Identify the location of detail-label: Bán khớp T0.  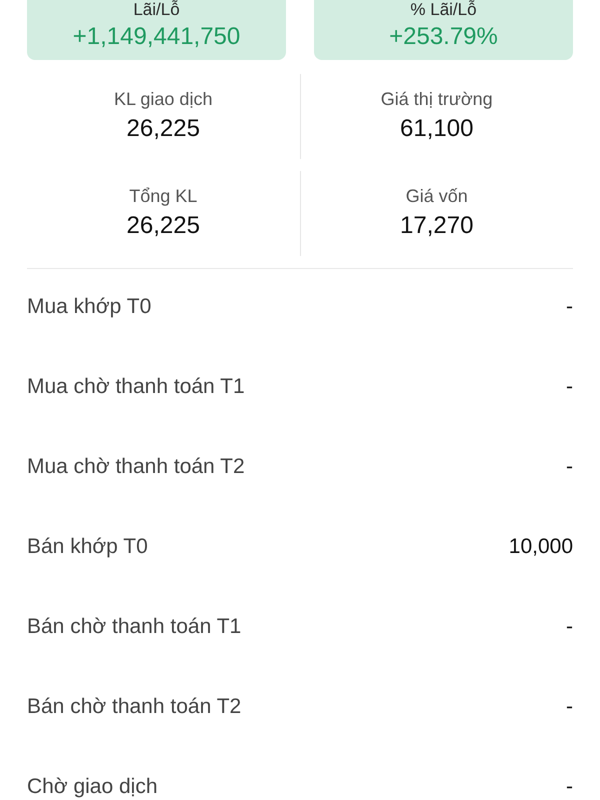
(87, 547).